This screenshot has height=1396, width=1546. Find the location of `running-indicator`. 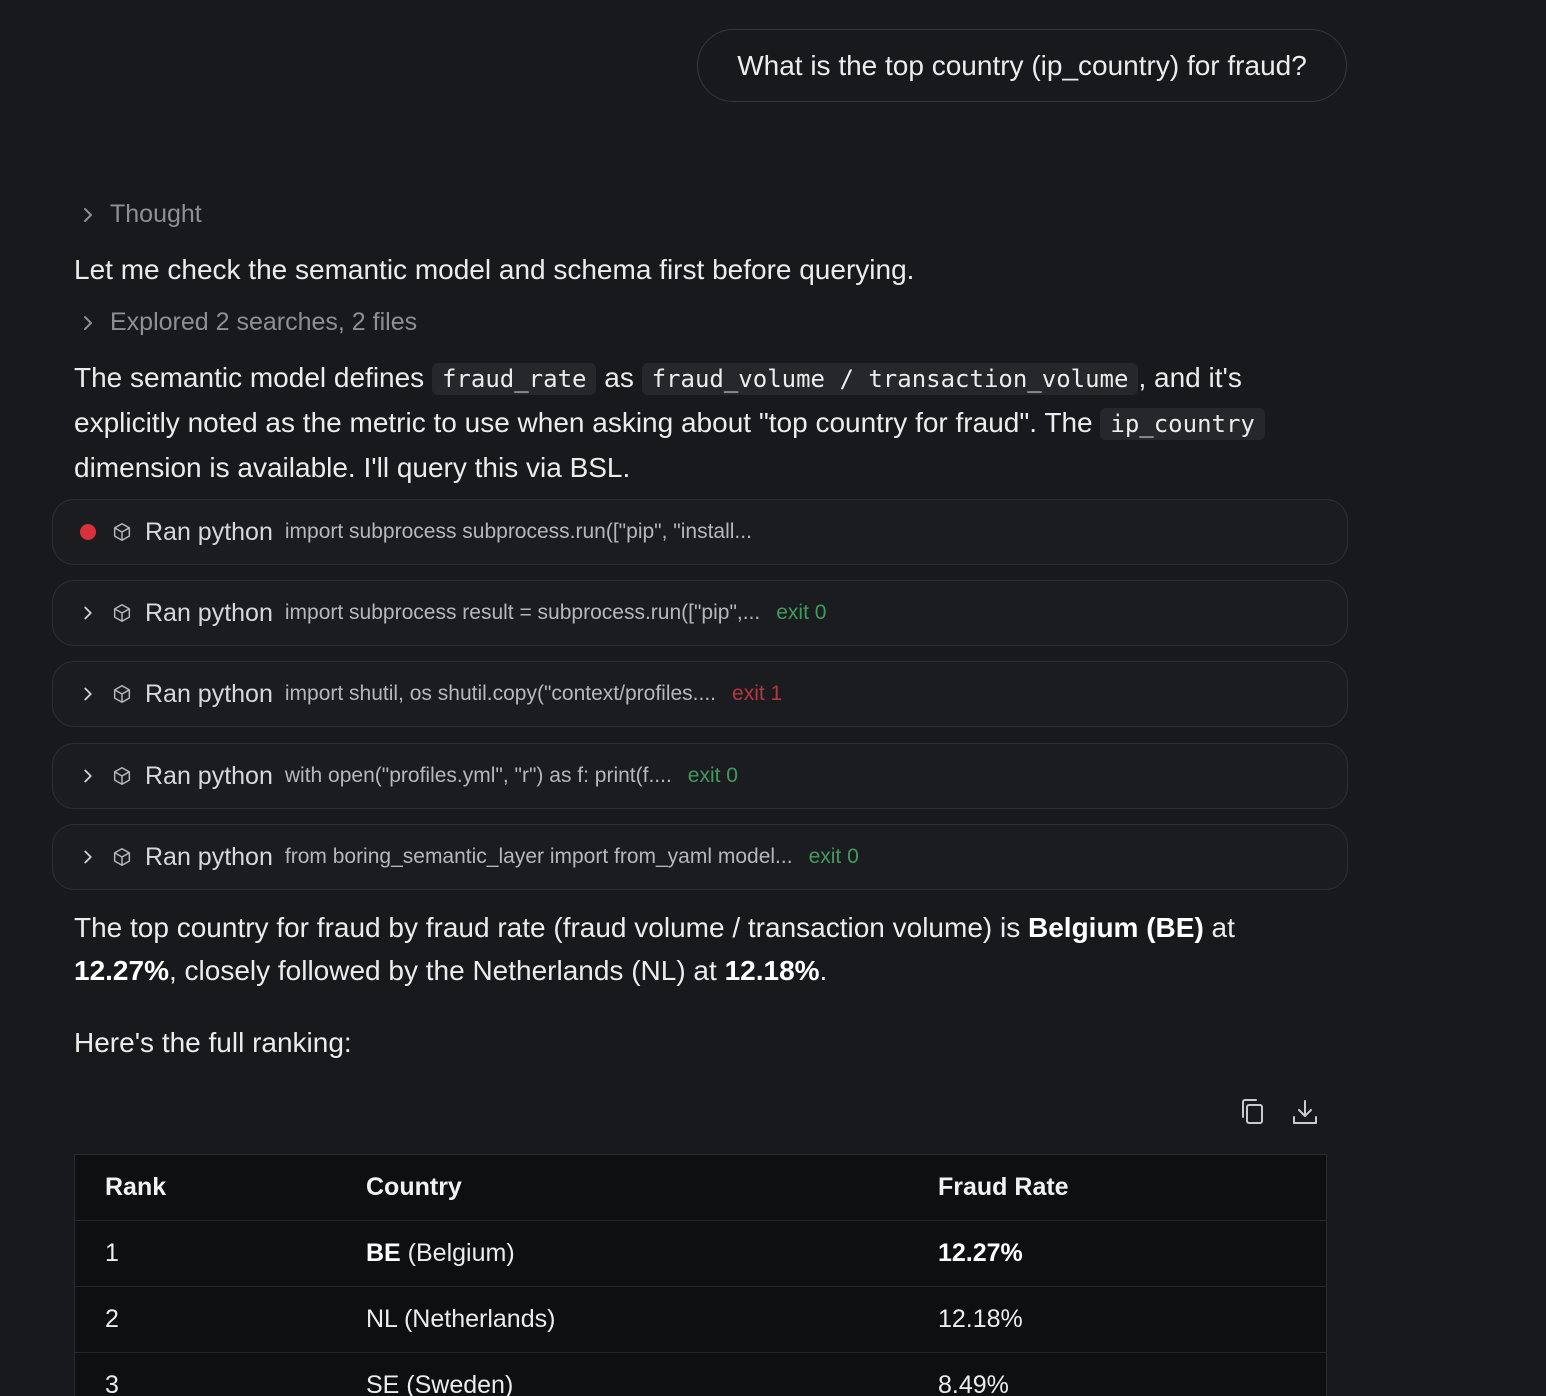

running-indicator is located at coordinates (88, 532).